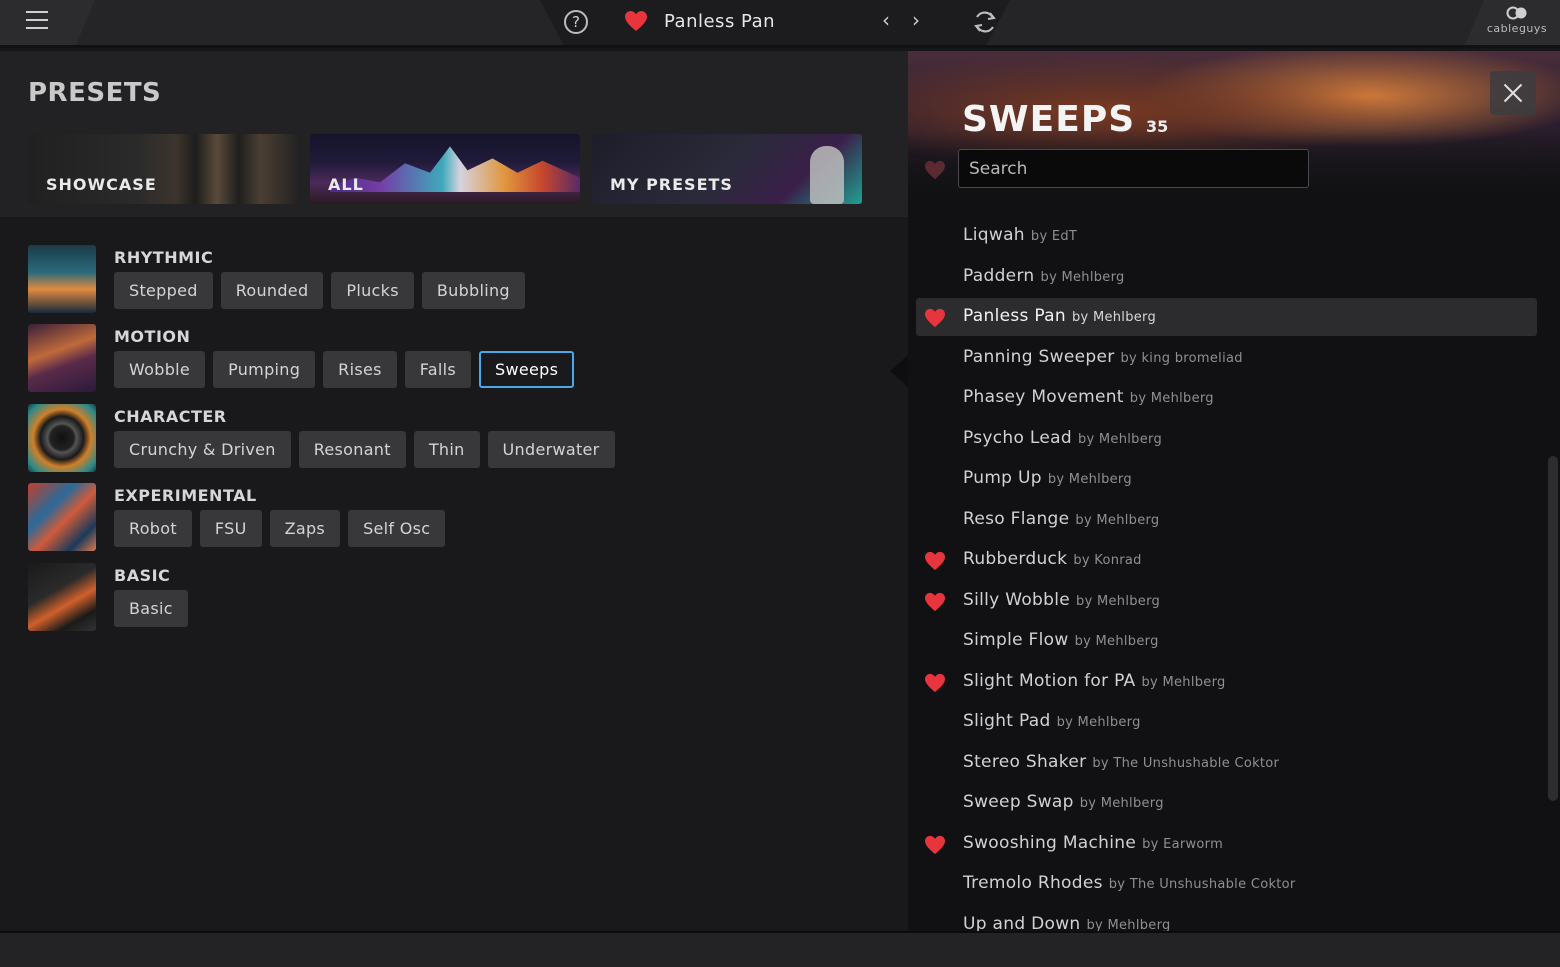 The width and height of the screenshot is (1560, 967). What do you see at coordinates (1513, 93) in the screenshot?
I see `close-button` at bounding box center [1513, 93].